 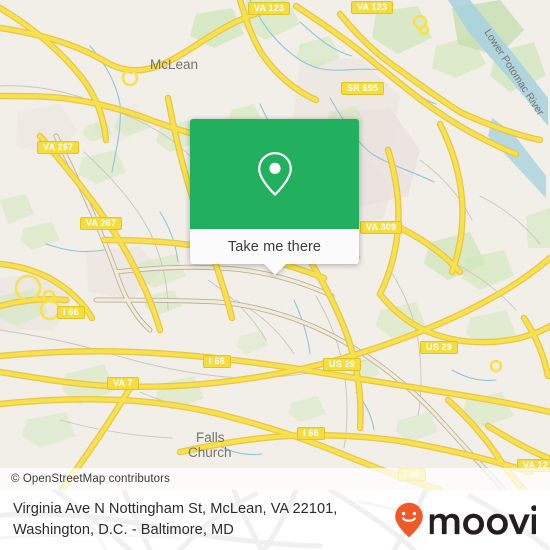 What do you see at coordinates (381, 227) in the screenshot?
I see `highway-shield: VA 309` at bounding box center [381, 227].